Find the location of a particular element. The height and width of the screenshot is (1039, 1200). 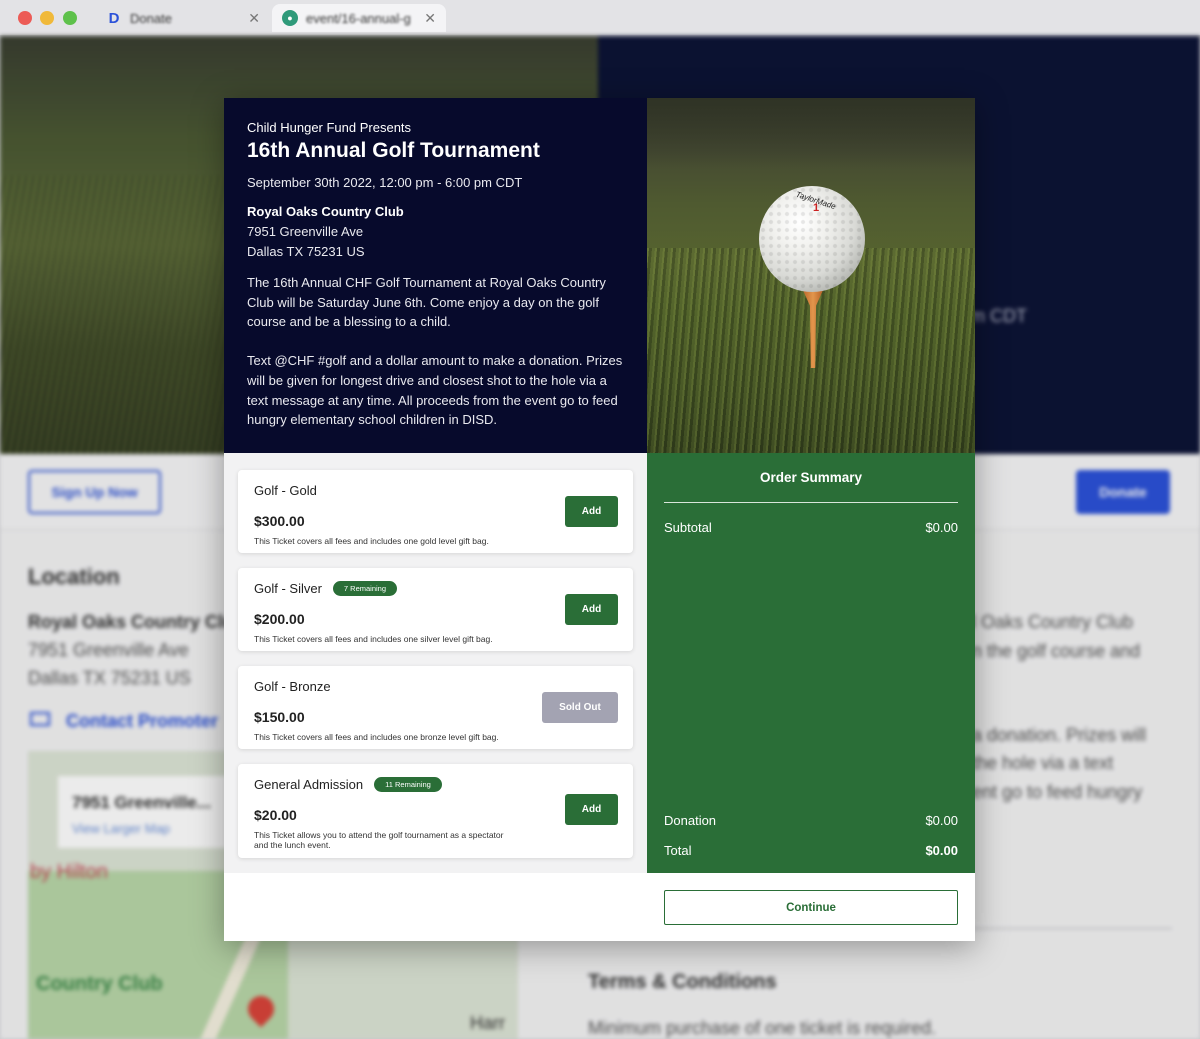

ticket-price: $200.00 is located at coordinates (279, 619).